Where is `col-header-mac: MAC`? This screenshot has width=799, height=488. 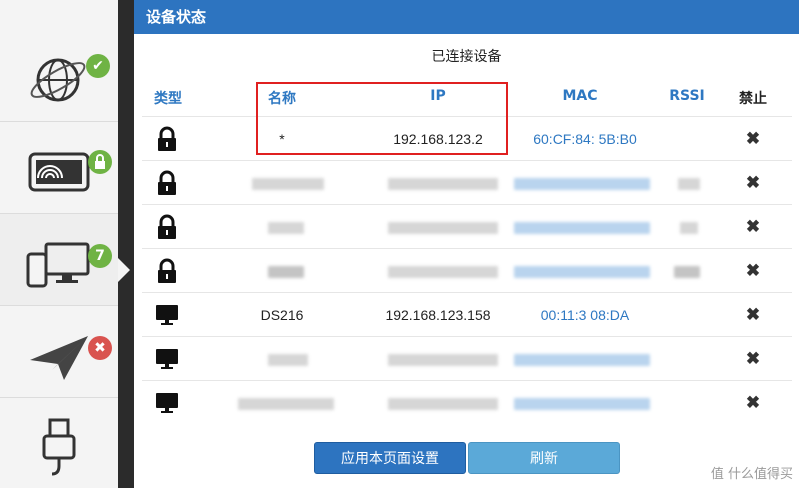 col-header-mac: MAC is located at coordinates (580, 96).